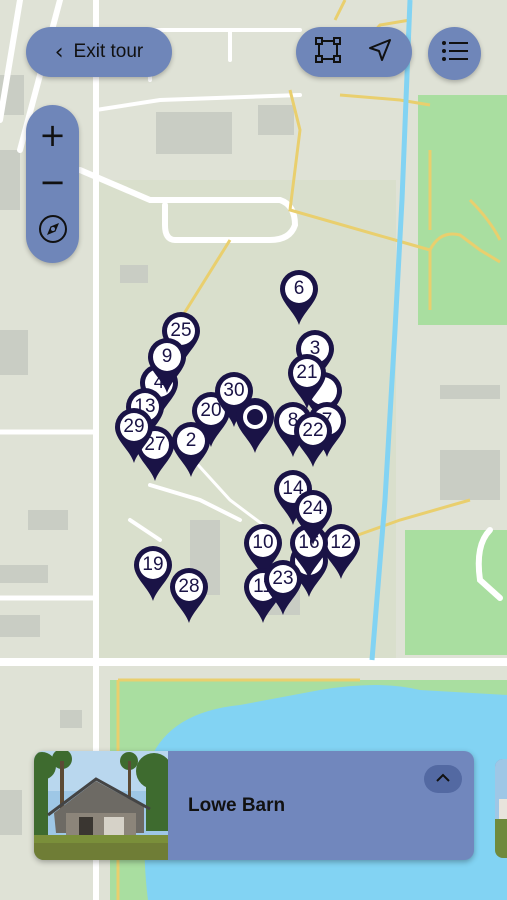 Image resolution: width=507 pixels, height=900 pixels. I want to click on zoom-controls: + −, so click(52, 184).